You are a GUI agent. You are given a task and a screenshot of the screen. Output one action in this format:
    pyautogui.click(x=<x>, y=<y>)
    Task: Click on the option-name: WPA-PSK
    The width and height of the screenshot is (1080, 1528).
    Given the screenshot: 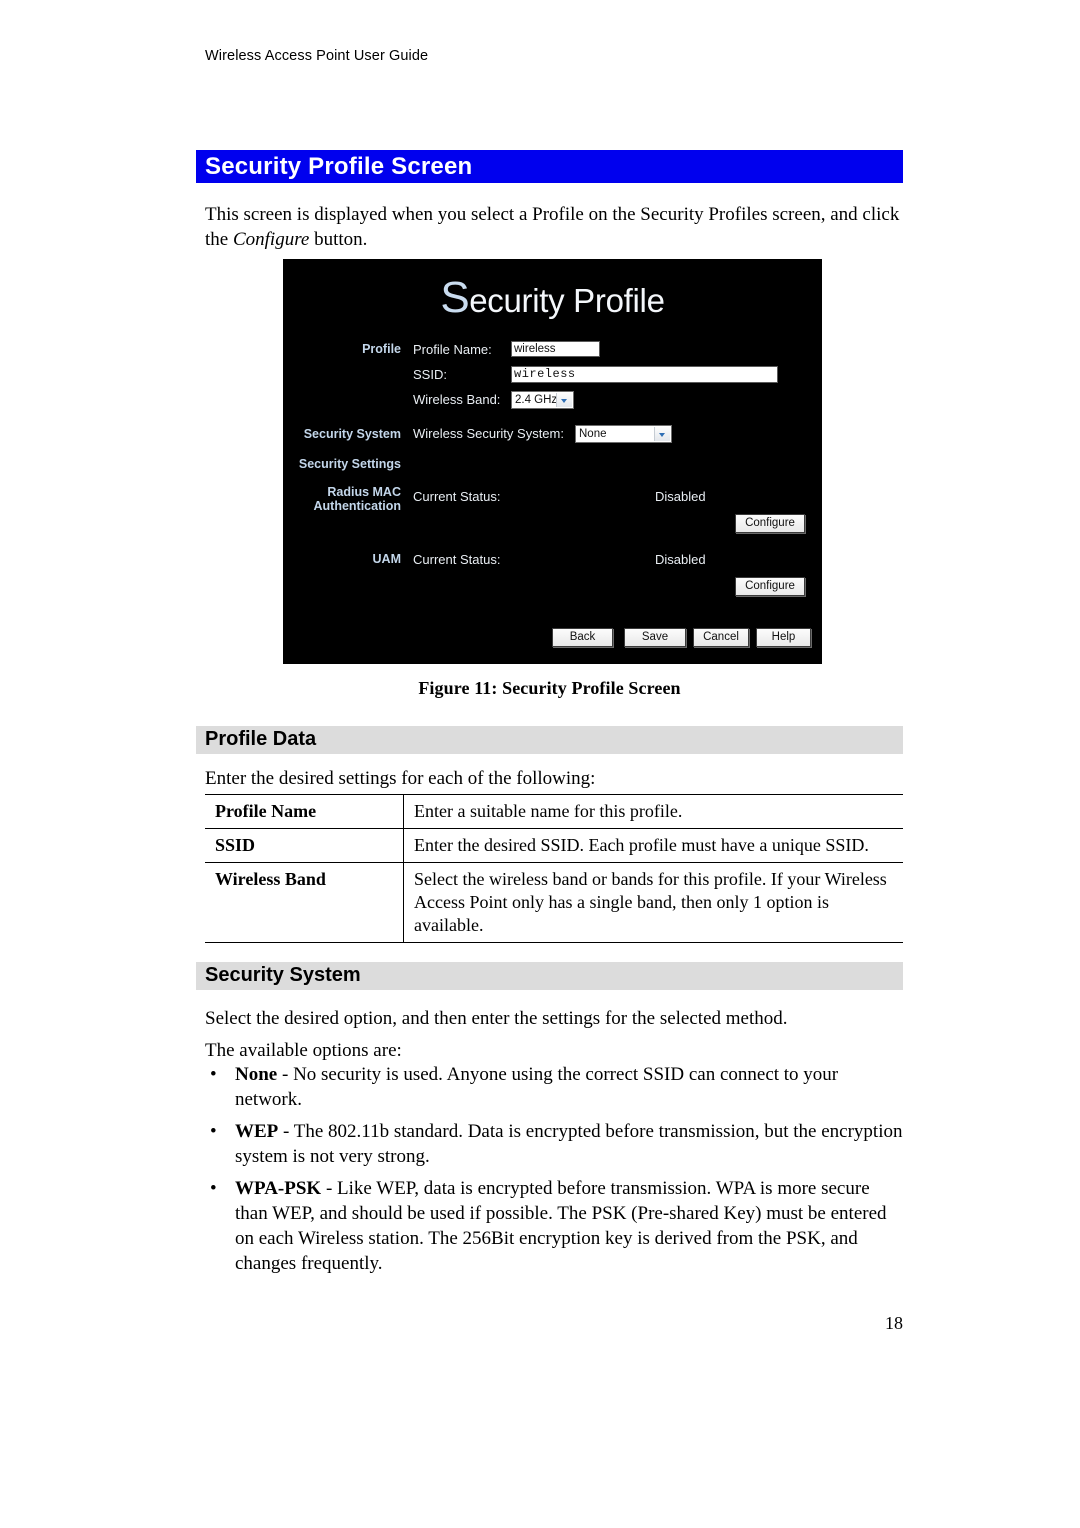 What is the action you would take?
    pyautogui.click(x=278, y=1188)
    